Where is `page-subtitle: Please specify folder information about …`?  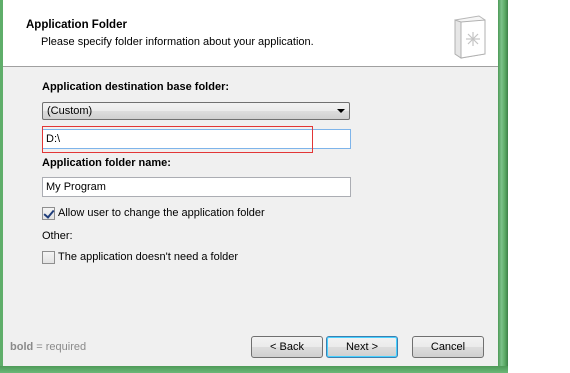 page-subtitle: Please specify folder information about … is located at coordinates (177, 42).